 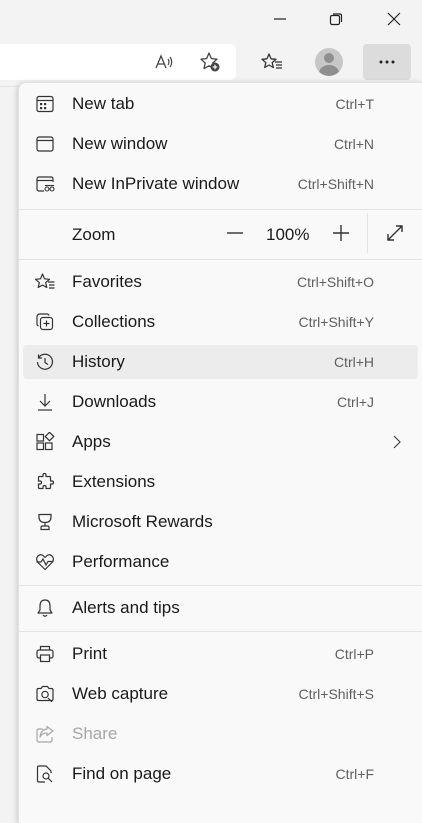 I want to click on plus-icon, so click(x=341, y=233).